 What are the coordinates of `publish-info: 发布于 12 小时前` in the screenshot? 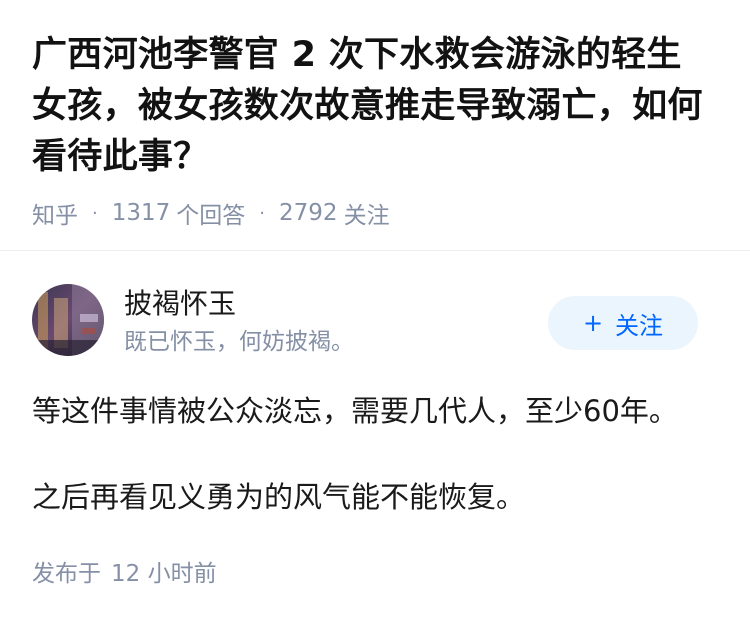 It's located at (124, 574).